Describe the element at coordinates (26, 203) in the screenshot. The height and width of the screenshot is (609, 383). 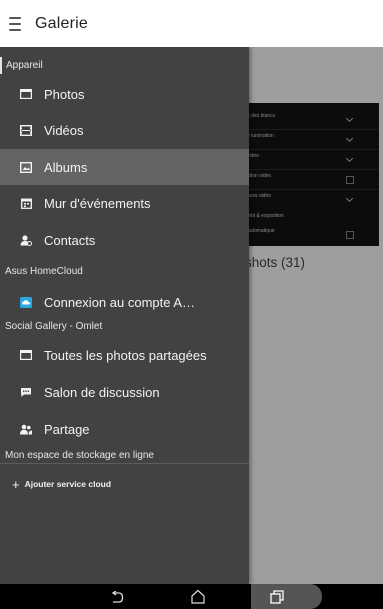
I see `calendar-icon` at that location.